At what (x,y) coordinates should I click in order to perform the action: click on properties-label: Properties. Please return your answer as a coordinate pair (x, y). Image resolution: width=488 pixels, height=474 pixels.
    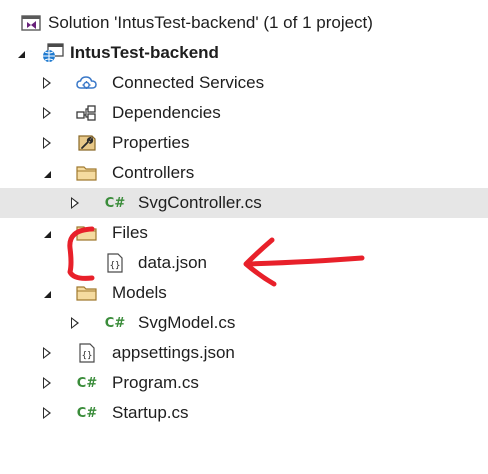
    Looking at the image, I should click on (151, 142).